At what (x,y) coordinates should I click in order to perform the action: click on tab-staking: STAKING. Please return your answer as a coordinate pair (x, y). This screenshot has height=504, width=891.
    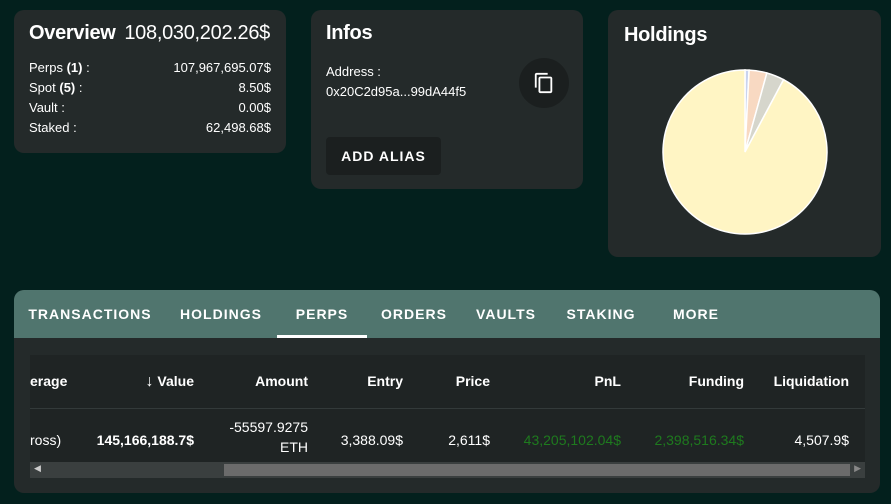
    Looking at the image, I should click on (601, 314).